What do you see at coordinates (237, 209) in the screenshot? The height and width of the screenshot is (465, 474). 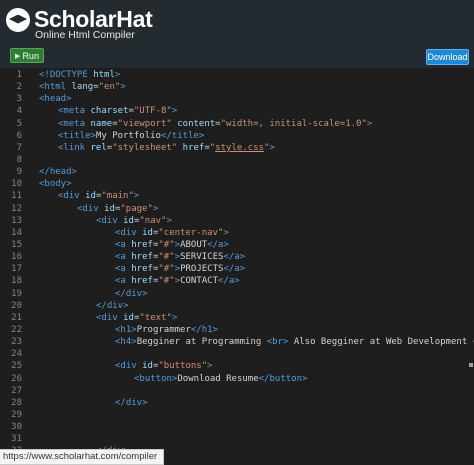 I see `code-line: 12 <div id="page">` at bounding box center [237, 209].